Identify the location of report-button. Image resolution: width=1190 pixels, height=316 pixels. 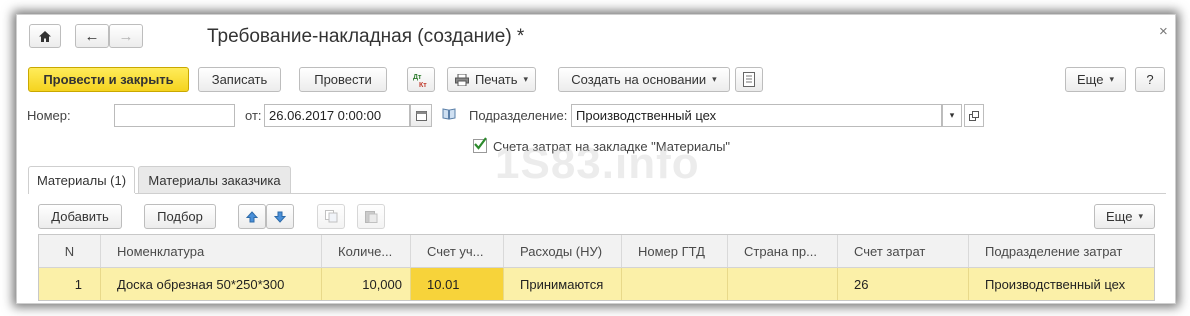
(749, 79).